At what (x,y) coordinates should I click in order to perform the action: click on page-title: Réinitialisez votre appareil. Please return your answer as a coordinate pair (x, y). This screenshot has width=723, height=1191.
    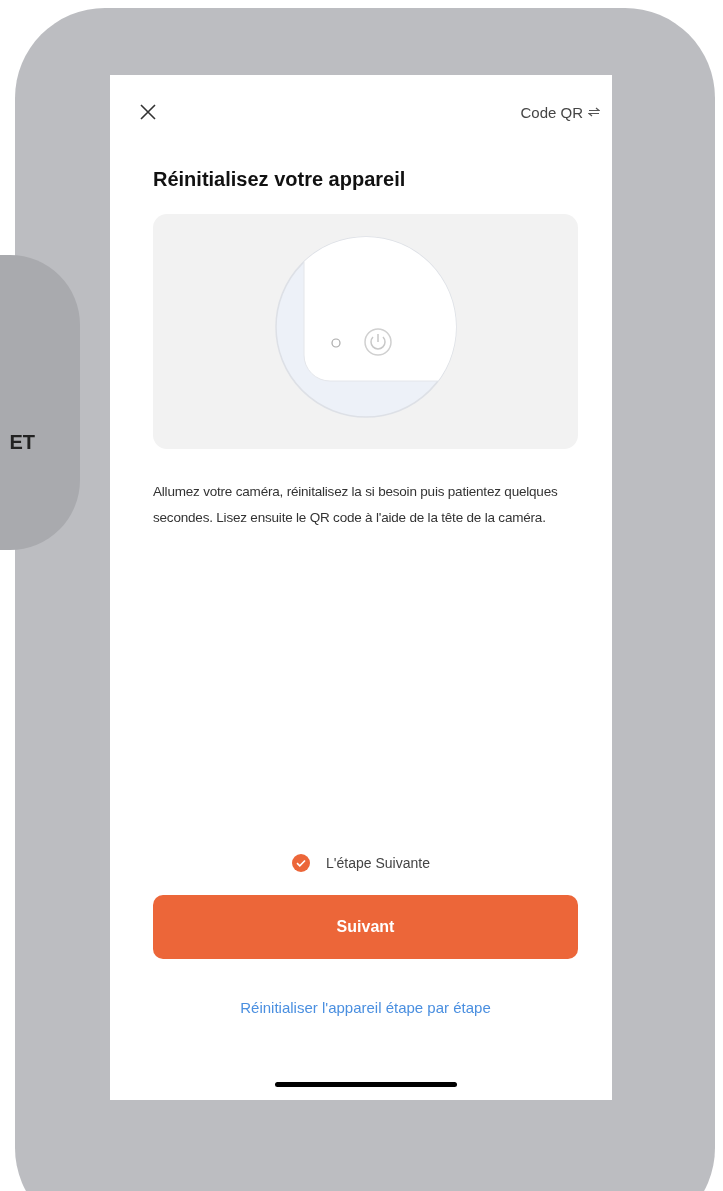
    Looking at the image, I should click on (280, 179).